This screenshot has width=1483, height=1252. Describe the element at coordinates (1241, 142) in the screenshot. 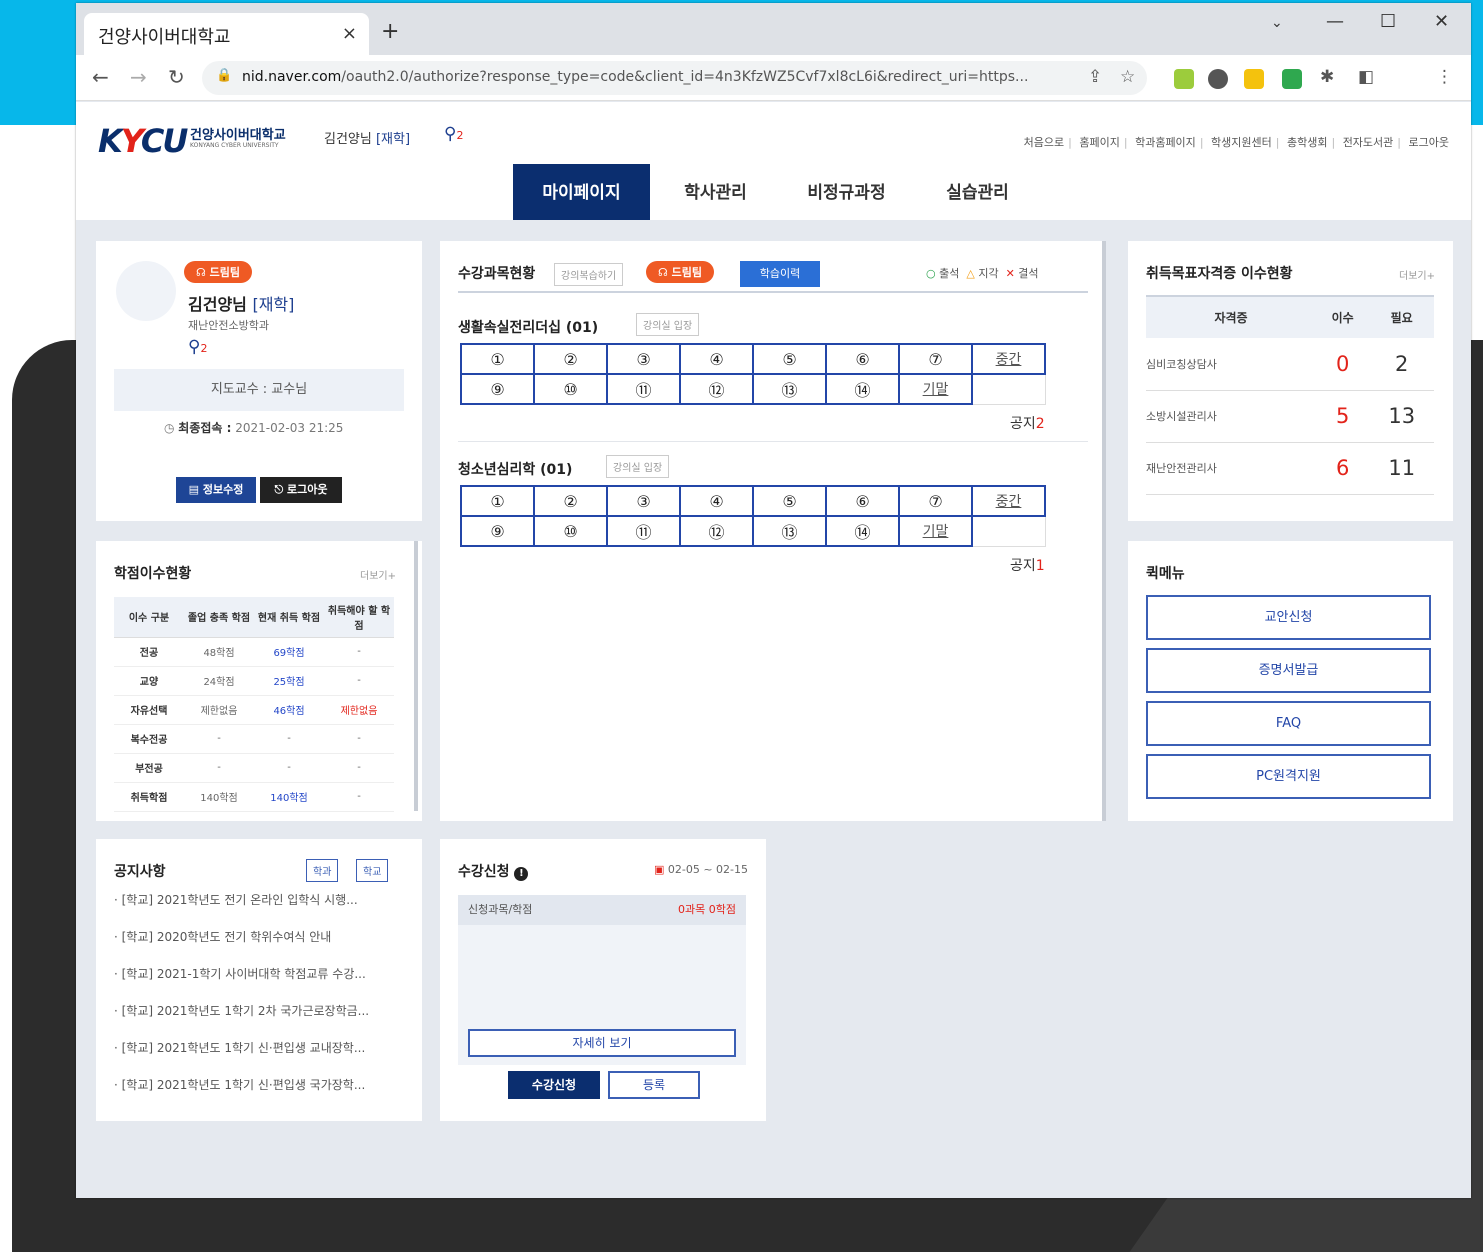

I see `top-link: 학생지원센터` at that location.